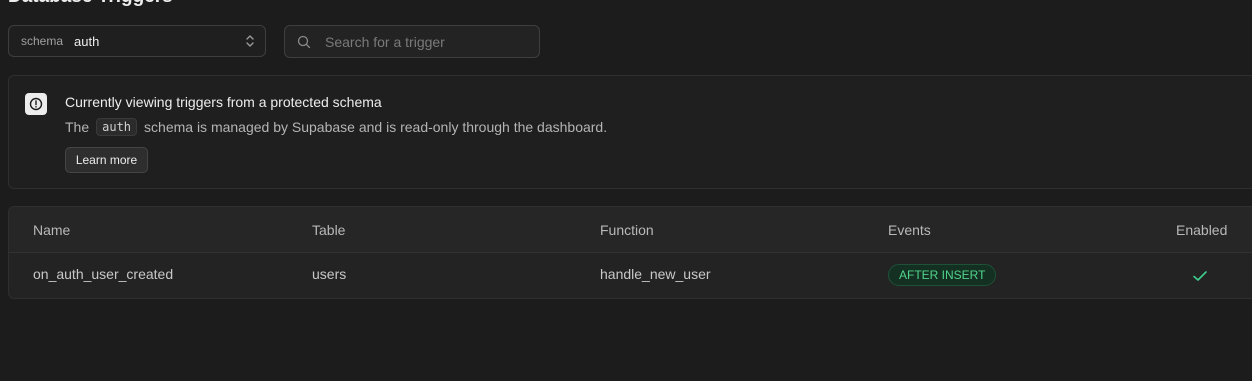  Describe the element at coordinates (87, 41) in the screenshot. I see `schema-select-value: auth` at that location.